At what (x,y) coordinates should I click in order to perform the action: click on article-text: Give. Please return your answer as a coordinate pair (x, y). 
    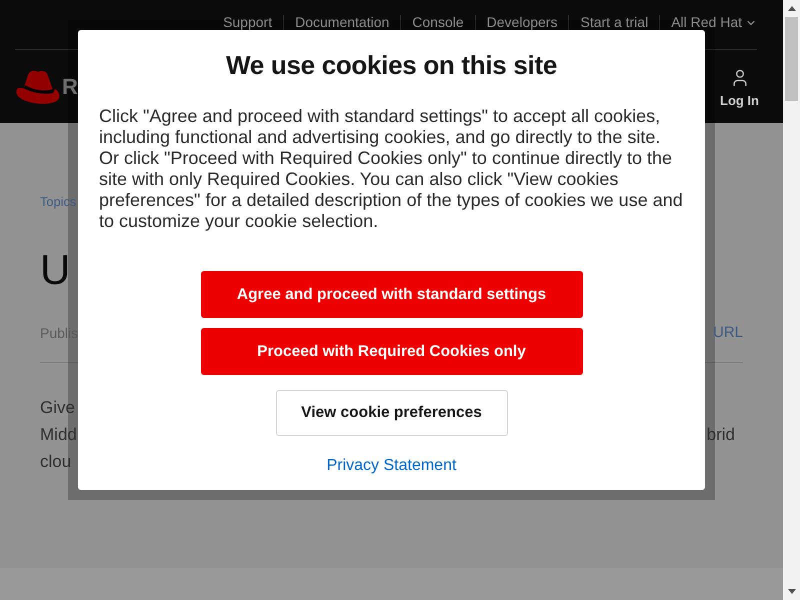
    Looking at the image, I should click on (57, 408).